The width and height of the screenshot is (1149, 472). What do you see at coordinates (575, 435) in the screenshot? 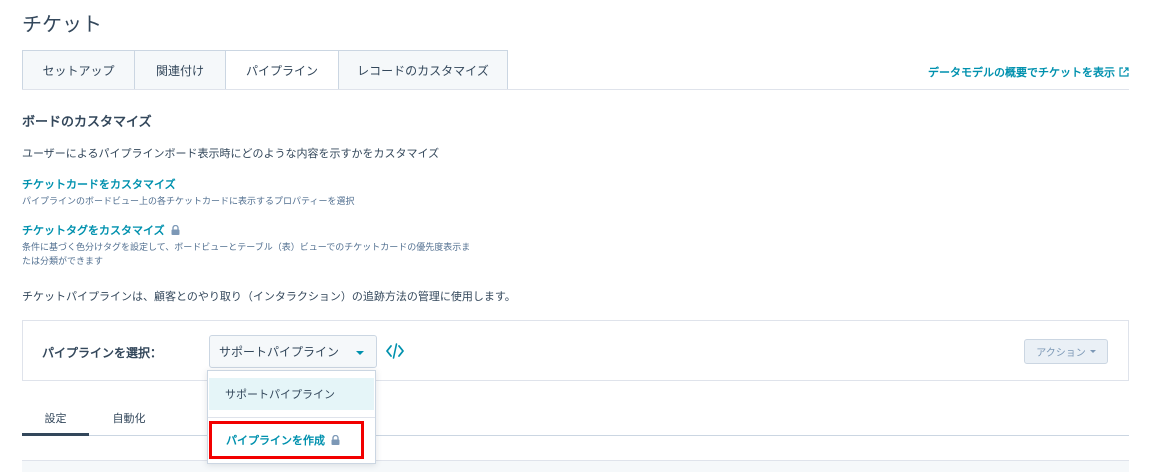
I see `subtabs-divider` at bounding box center [575, 435].